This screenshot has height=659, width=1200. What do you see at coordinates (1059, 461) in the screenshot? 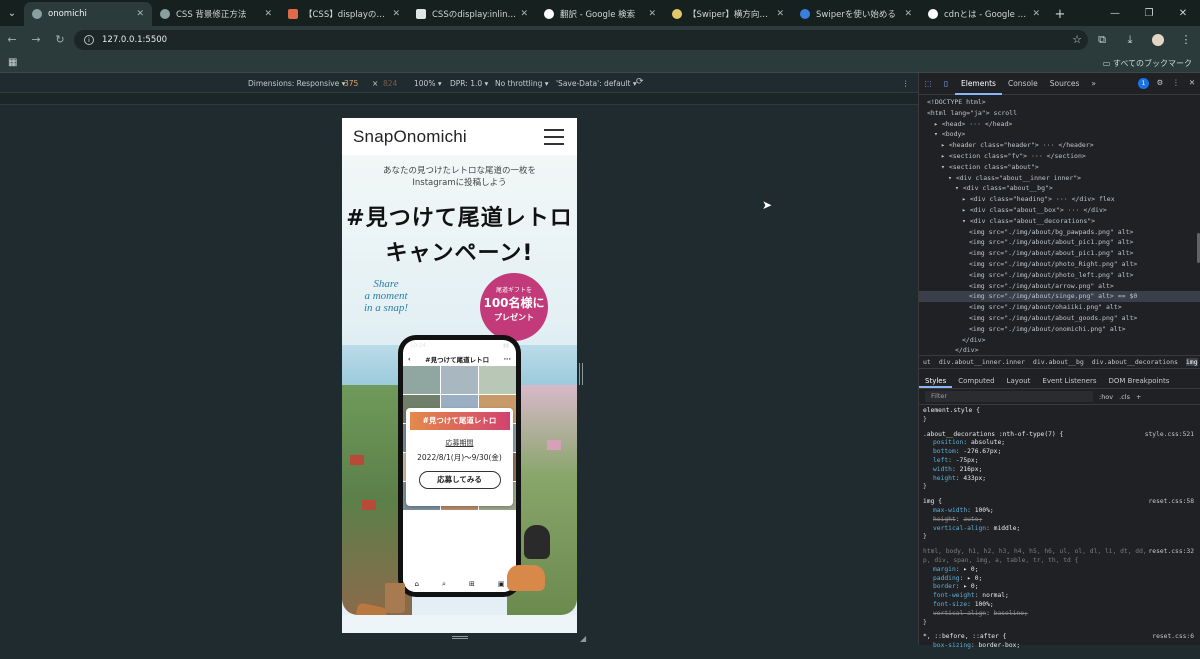
I see `css-declaration: left: -75px;` at bounding box center [1059, 461].